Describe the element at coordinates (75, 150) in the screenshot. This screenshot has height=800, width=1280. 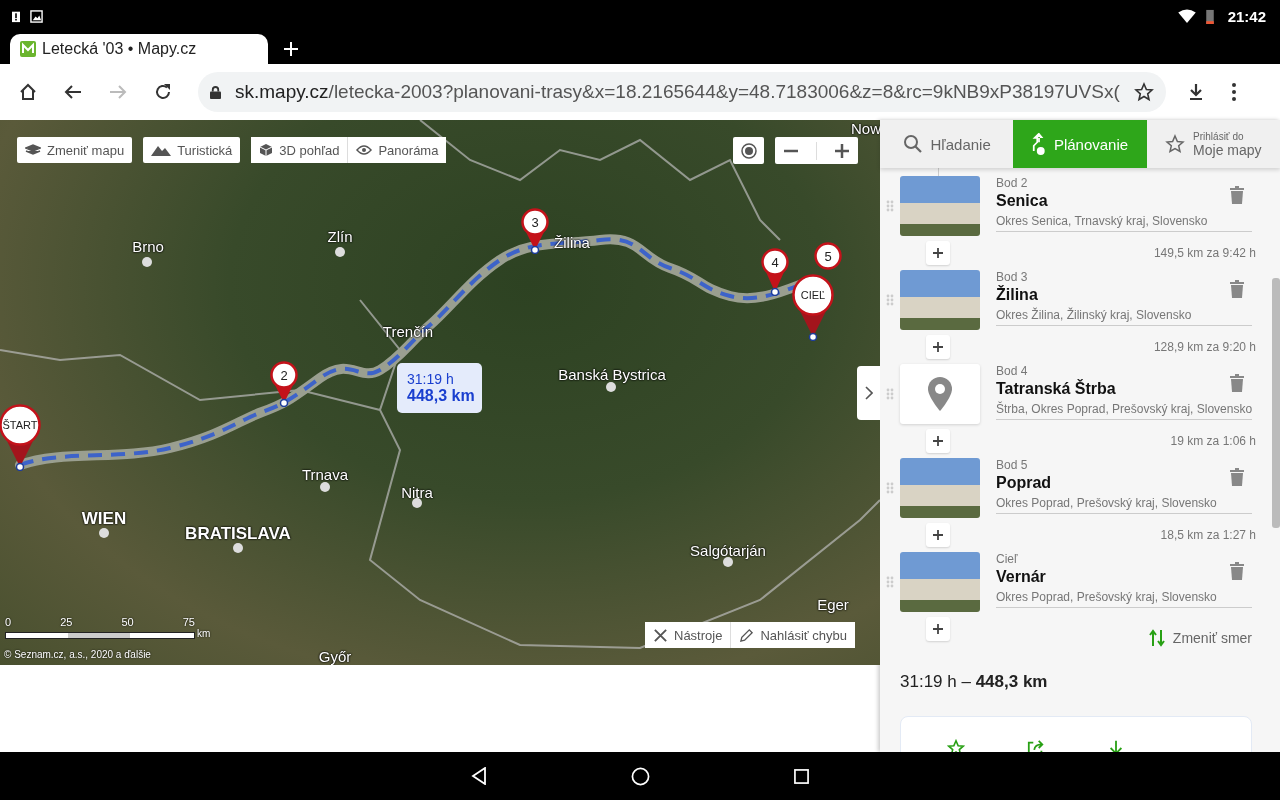
I see `map-toolbar-button: Zmeniť mapu` at that location.